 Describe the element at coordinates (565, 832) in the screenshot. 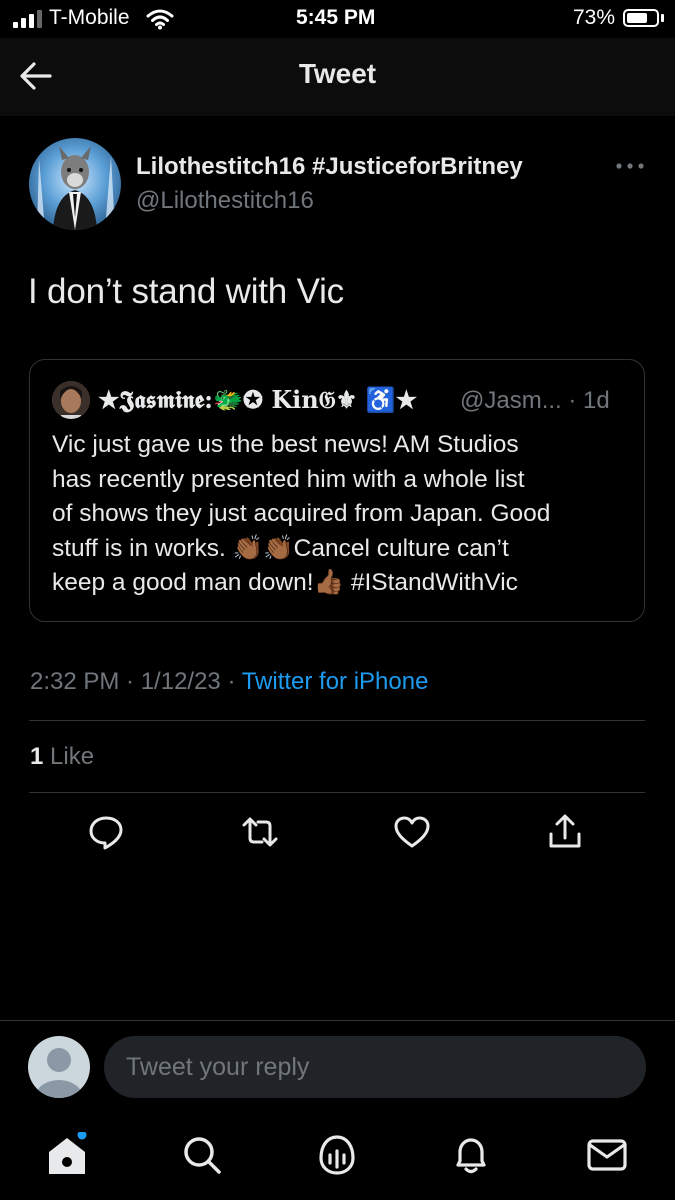

I see `share-icon` at that location.